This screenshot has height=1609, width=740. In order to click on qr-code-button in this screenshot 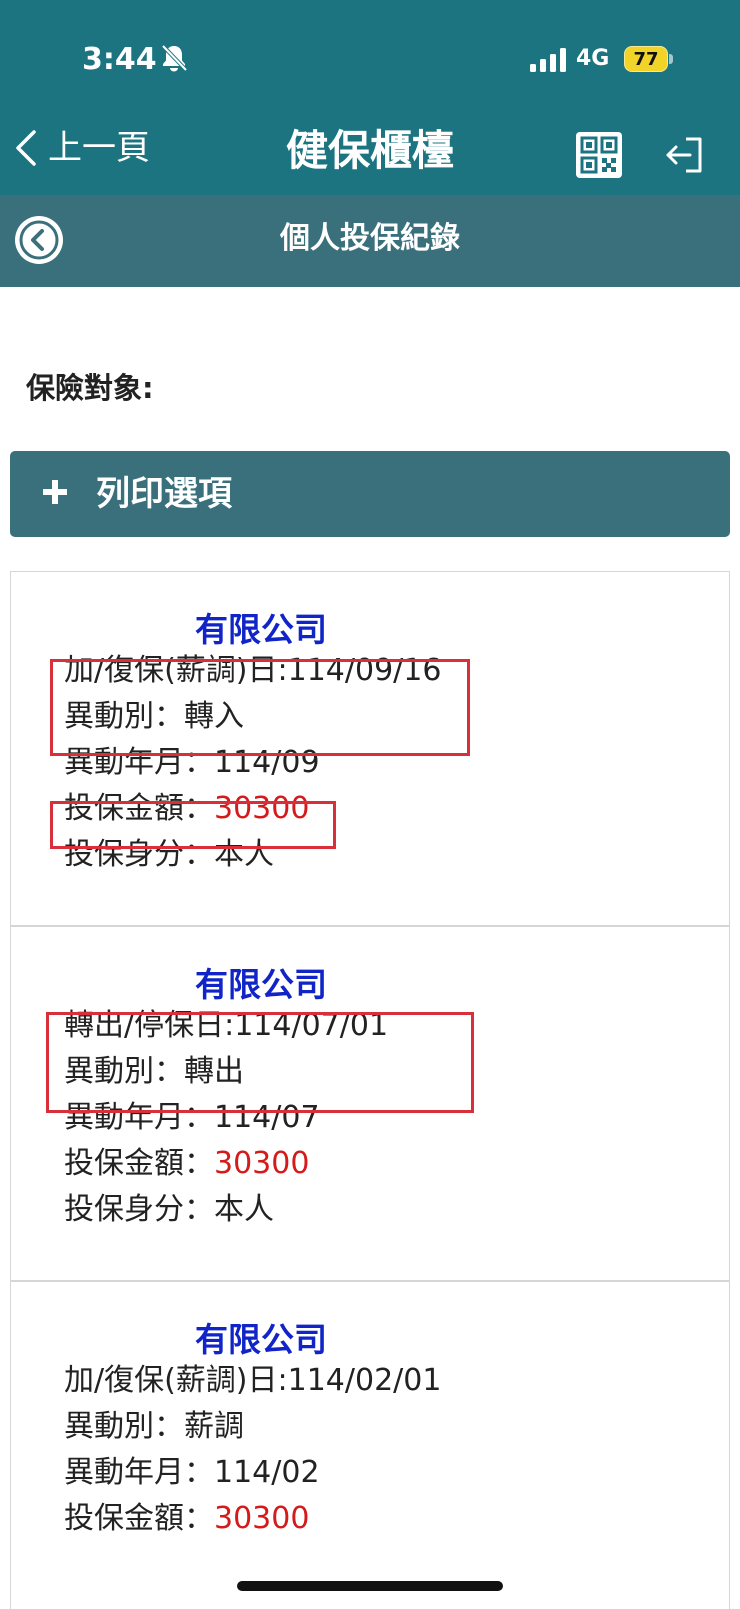, I will do `click(599, 155)`.